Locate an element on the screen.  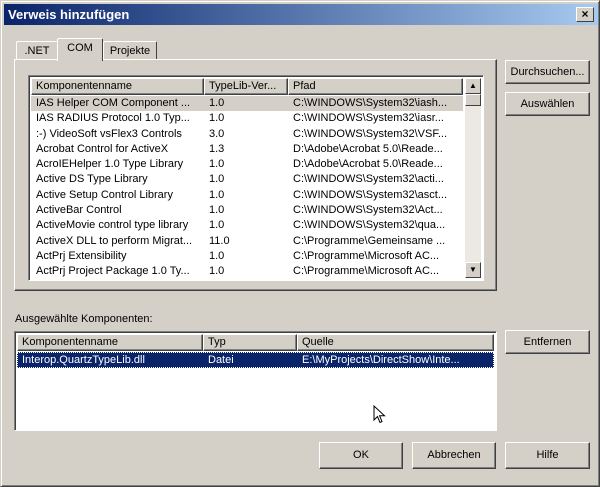
tab-label: COM is located at coordinates (80, 48).